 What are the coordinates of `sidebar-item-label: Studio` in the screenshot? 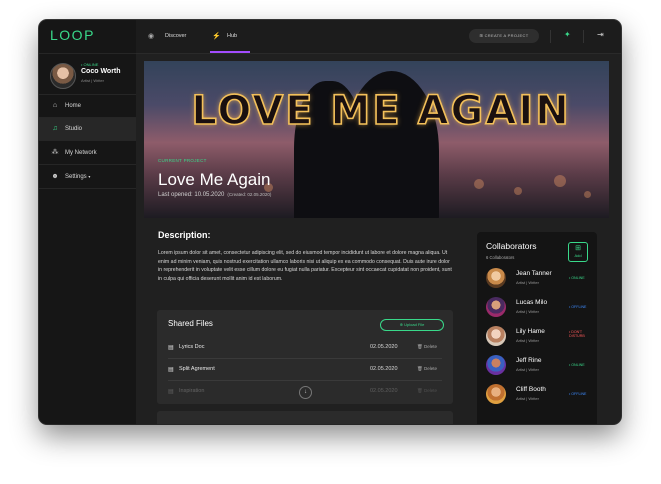 It's located at (74, 129).